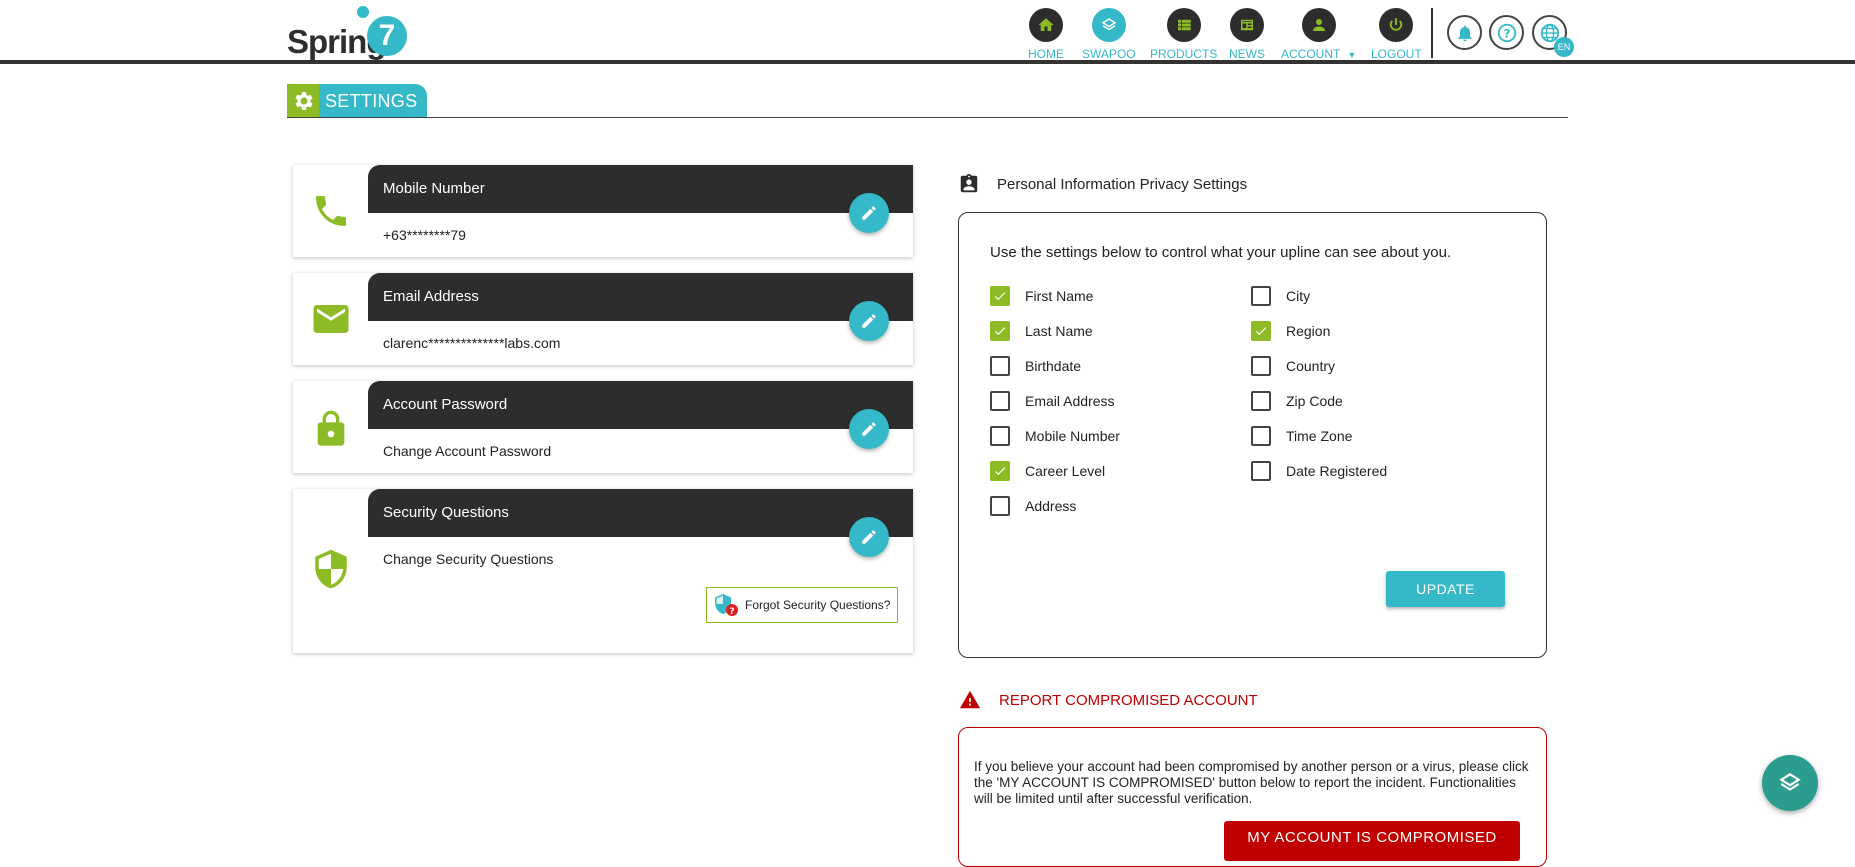  What do you see at coordinates (726, 605) in the screenshot?
I see `shield-question-icon: ?` at bounding box center [726, 605].